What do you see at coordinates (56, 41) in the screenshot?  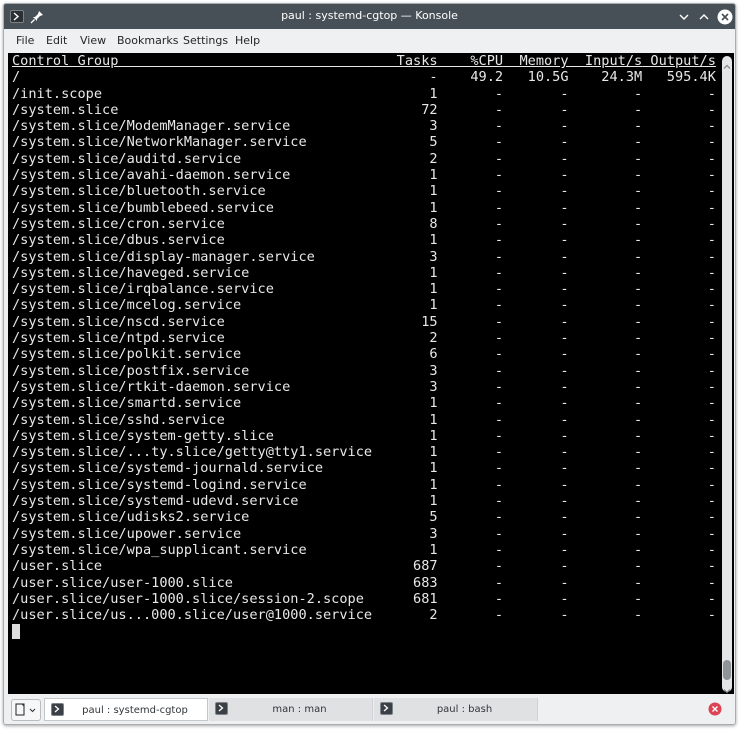 I see `menu-edit: Edit` at bounding box center [56, 41].